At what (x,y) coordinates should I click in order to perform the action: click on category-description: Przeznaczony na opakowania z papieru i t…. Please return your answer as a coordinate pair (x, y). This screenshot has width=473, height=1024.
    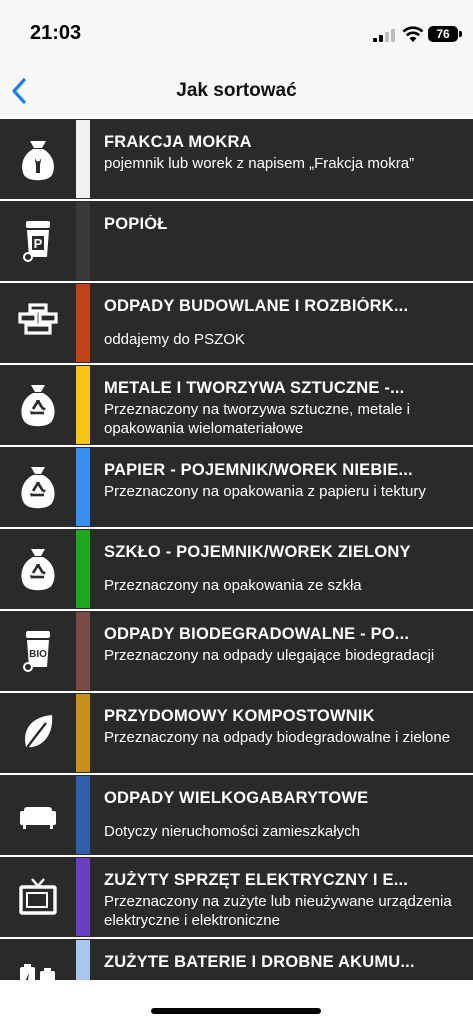
    Looking at the image, I should click on (265, 491).